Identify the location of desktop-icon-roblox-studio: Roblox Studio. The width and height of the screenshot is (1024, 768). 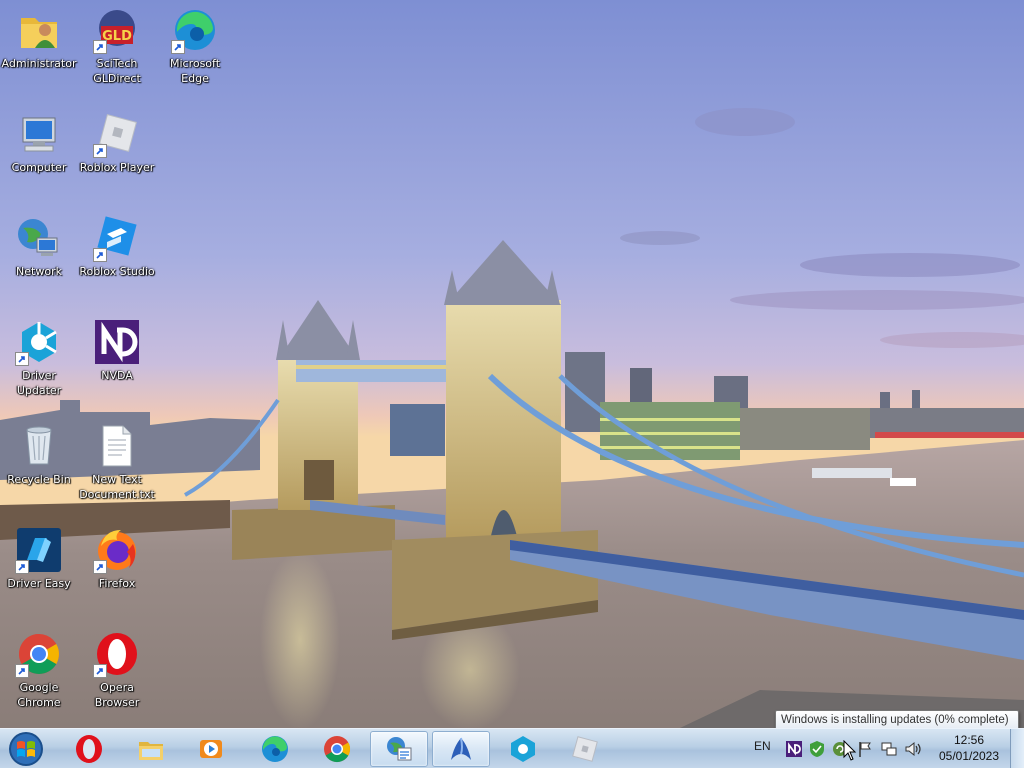
(117, 246).